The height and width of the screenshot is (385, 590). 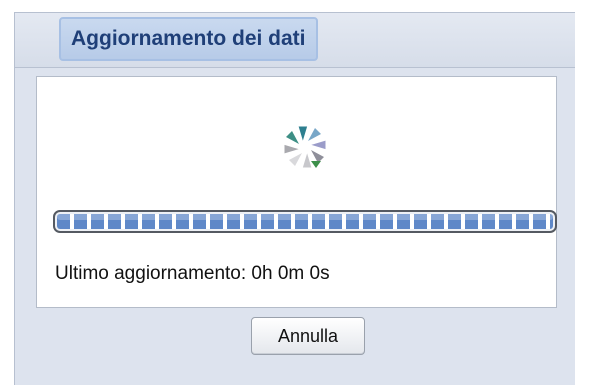 What do you see at coordinates (316, 164) in the screenshot?
I see `spinner-arrow` at bounding box center [316, 164].